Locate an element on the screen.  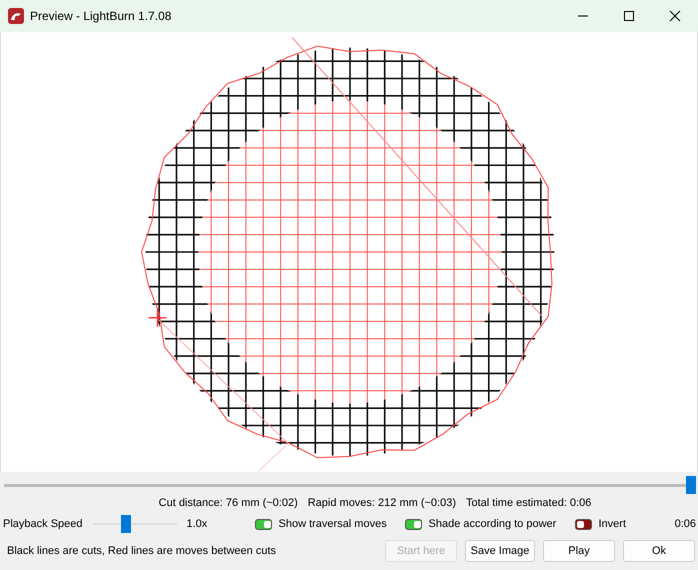
playback-speed-label: Playback Speed is located at coordinates (42, 524).